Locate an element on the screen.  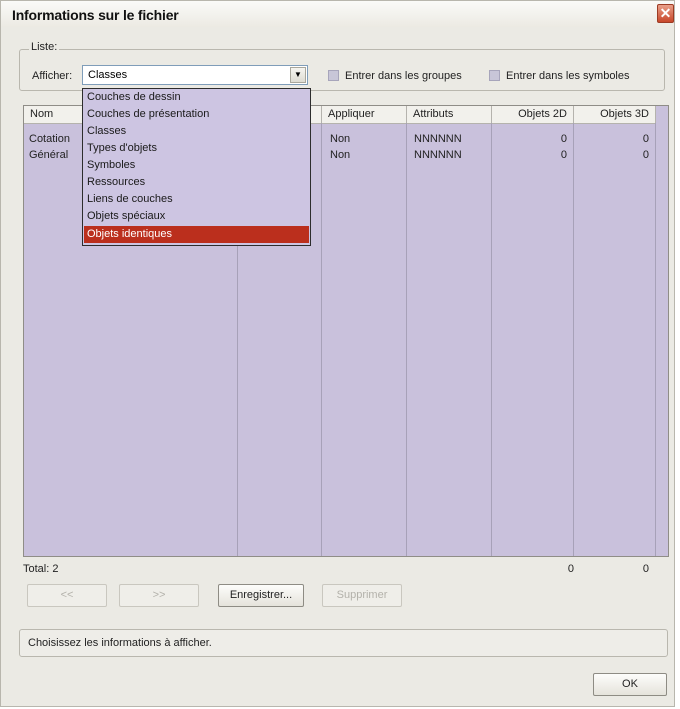
status-text: Choisissez les informations à afficher. is located at coordinates (120, 643).